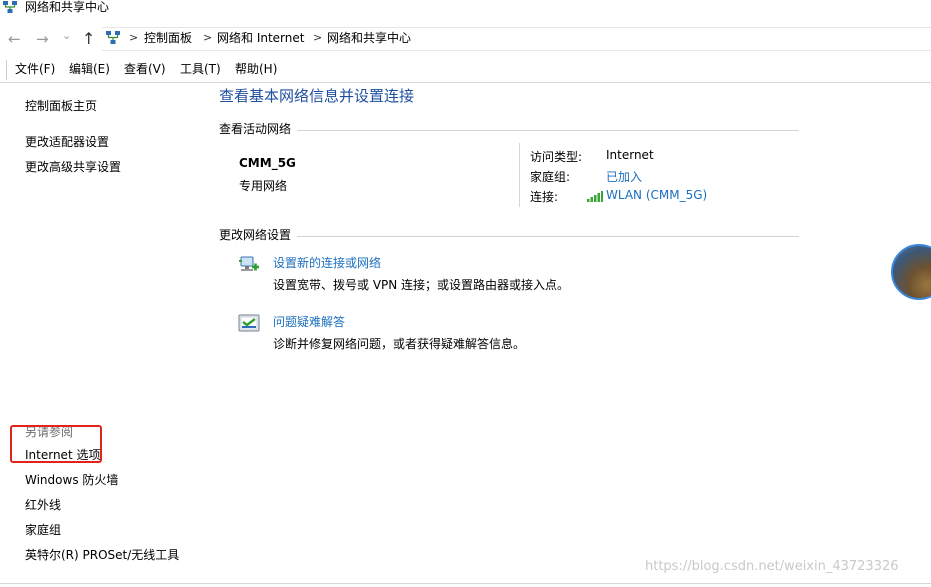 The height and width of the screenshot is (587, 931). Describe the element at coordinates (327, 262) in the screenshot. I see `setup-new-connection-link: 设置新的连接或网络` at that location.